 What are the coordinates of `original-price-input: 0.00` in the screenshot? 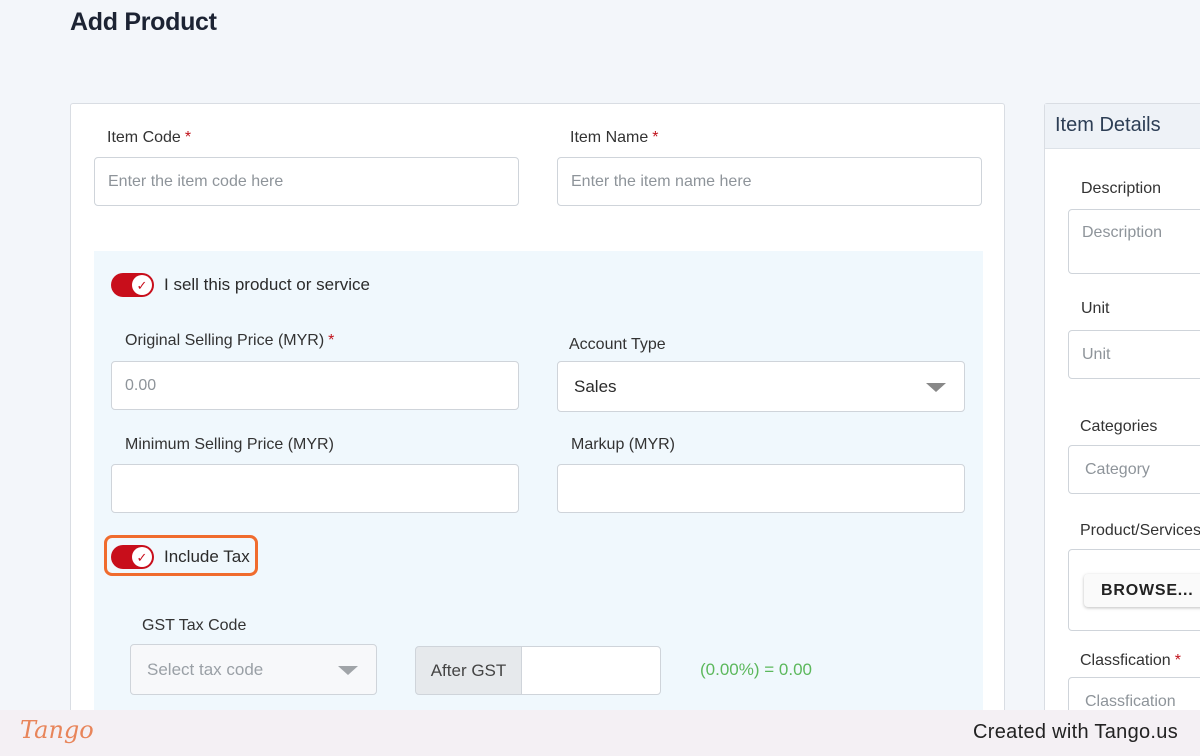 It's located at (315, 385).